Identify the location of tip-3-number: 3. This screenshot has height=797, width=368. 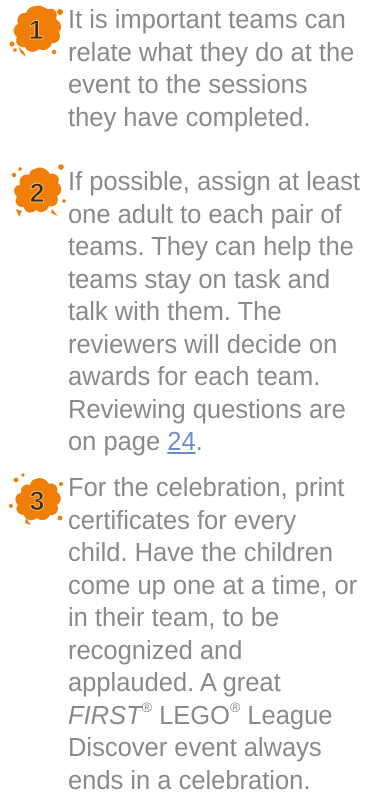
(36, 501).